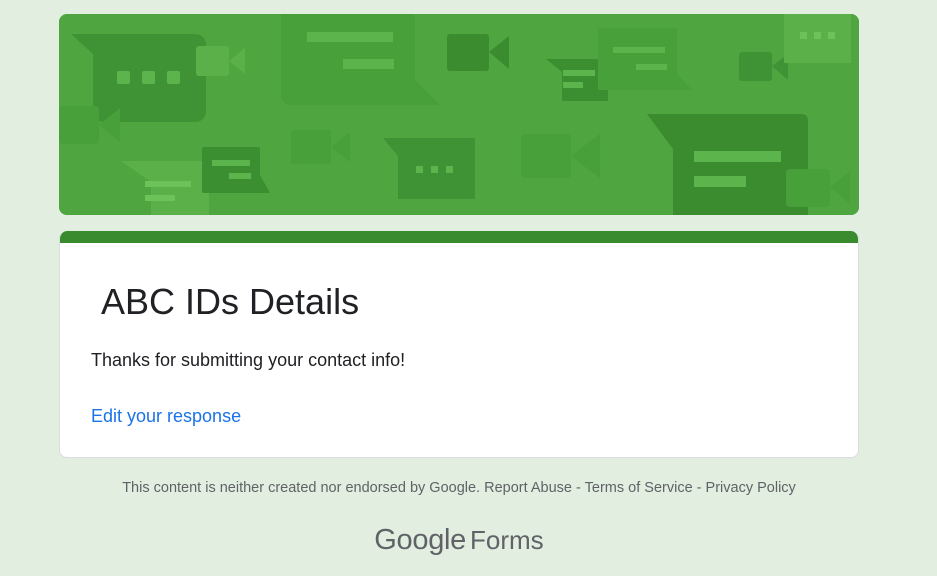 The image size is (937, 576). I want to click on terms-of-service-link: Terms of Service, so click(639, 488).